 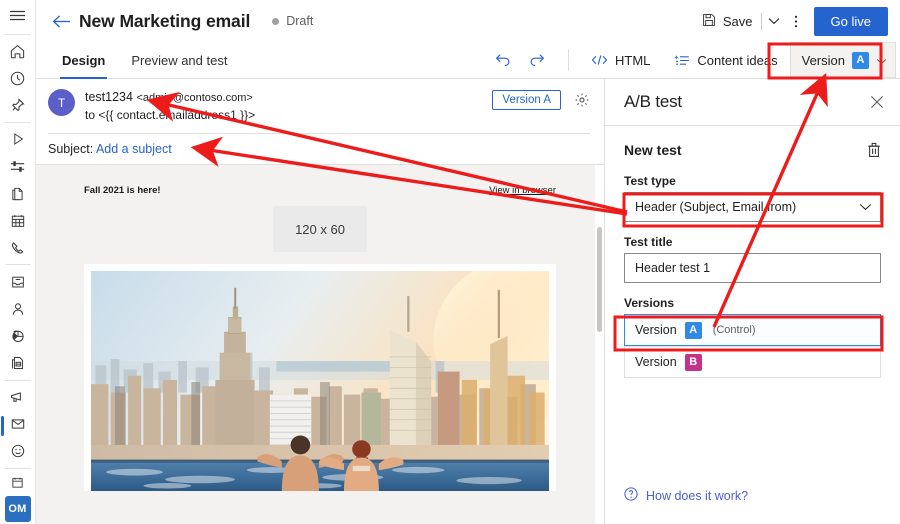 I want to click on status-label: Draft, so click(x=300, y=21).